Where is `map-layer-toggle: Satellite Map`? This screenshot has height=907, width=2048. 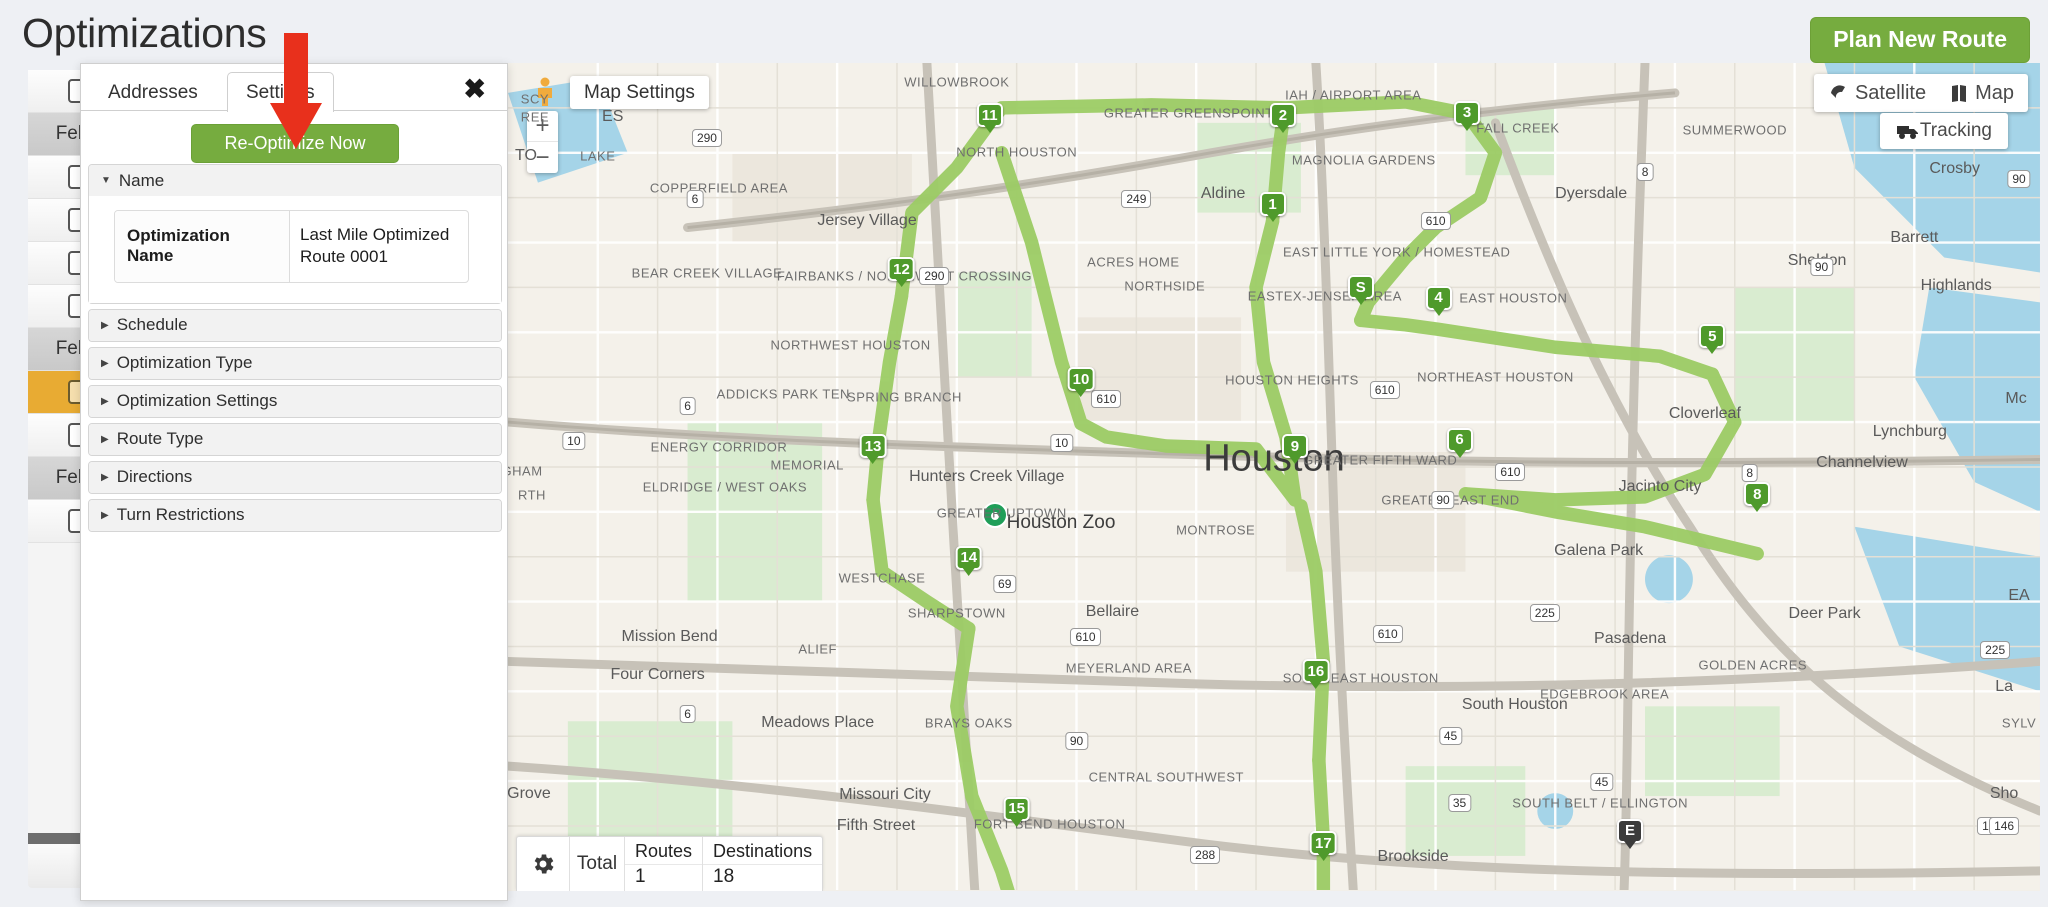 map-layer-toggle: Satellite Map is located at coordinates (1920, 93).